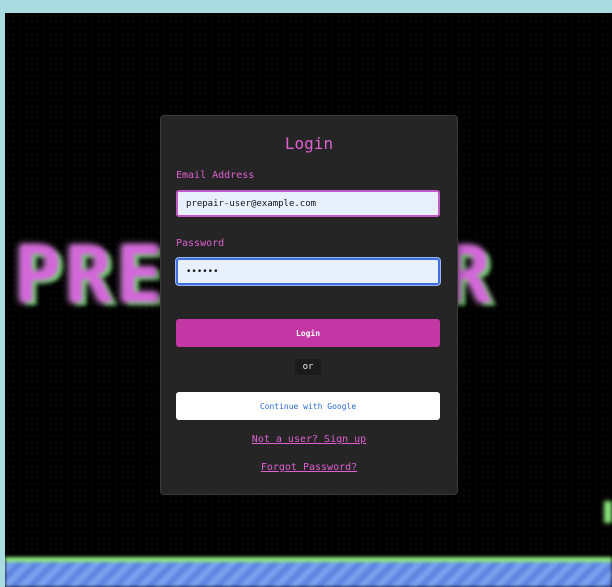 Image resolution: width=612 pixels, height=587 pixels. What do you see at coordinates (309, 439) in the screenshot?
I see `signup-link: Not a user? Sign up` at bounding box center [309, 439].